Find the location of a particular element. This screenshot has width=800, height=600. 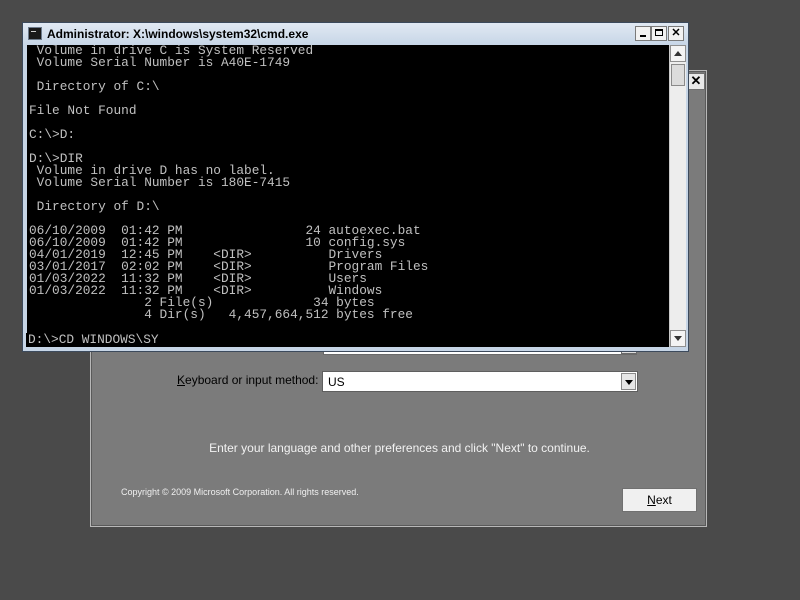

keyboard-input-value: US is located at coordinates (336, 382).